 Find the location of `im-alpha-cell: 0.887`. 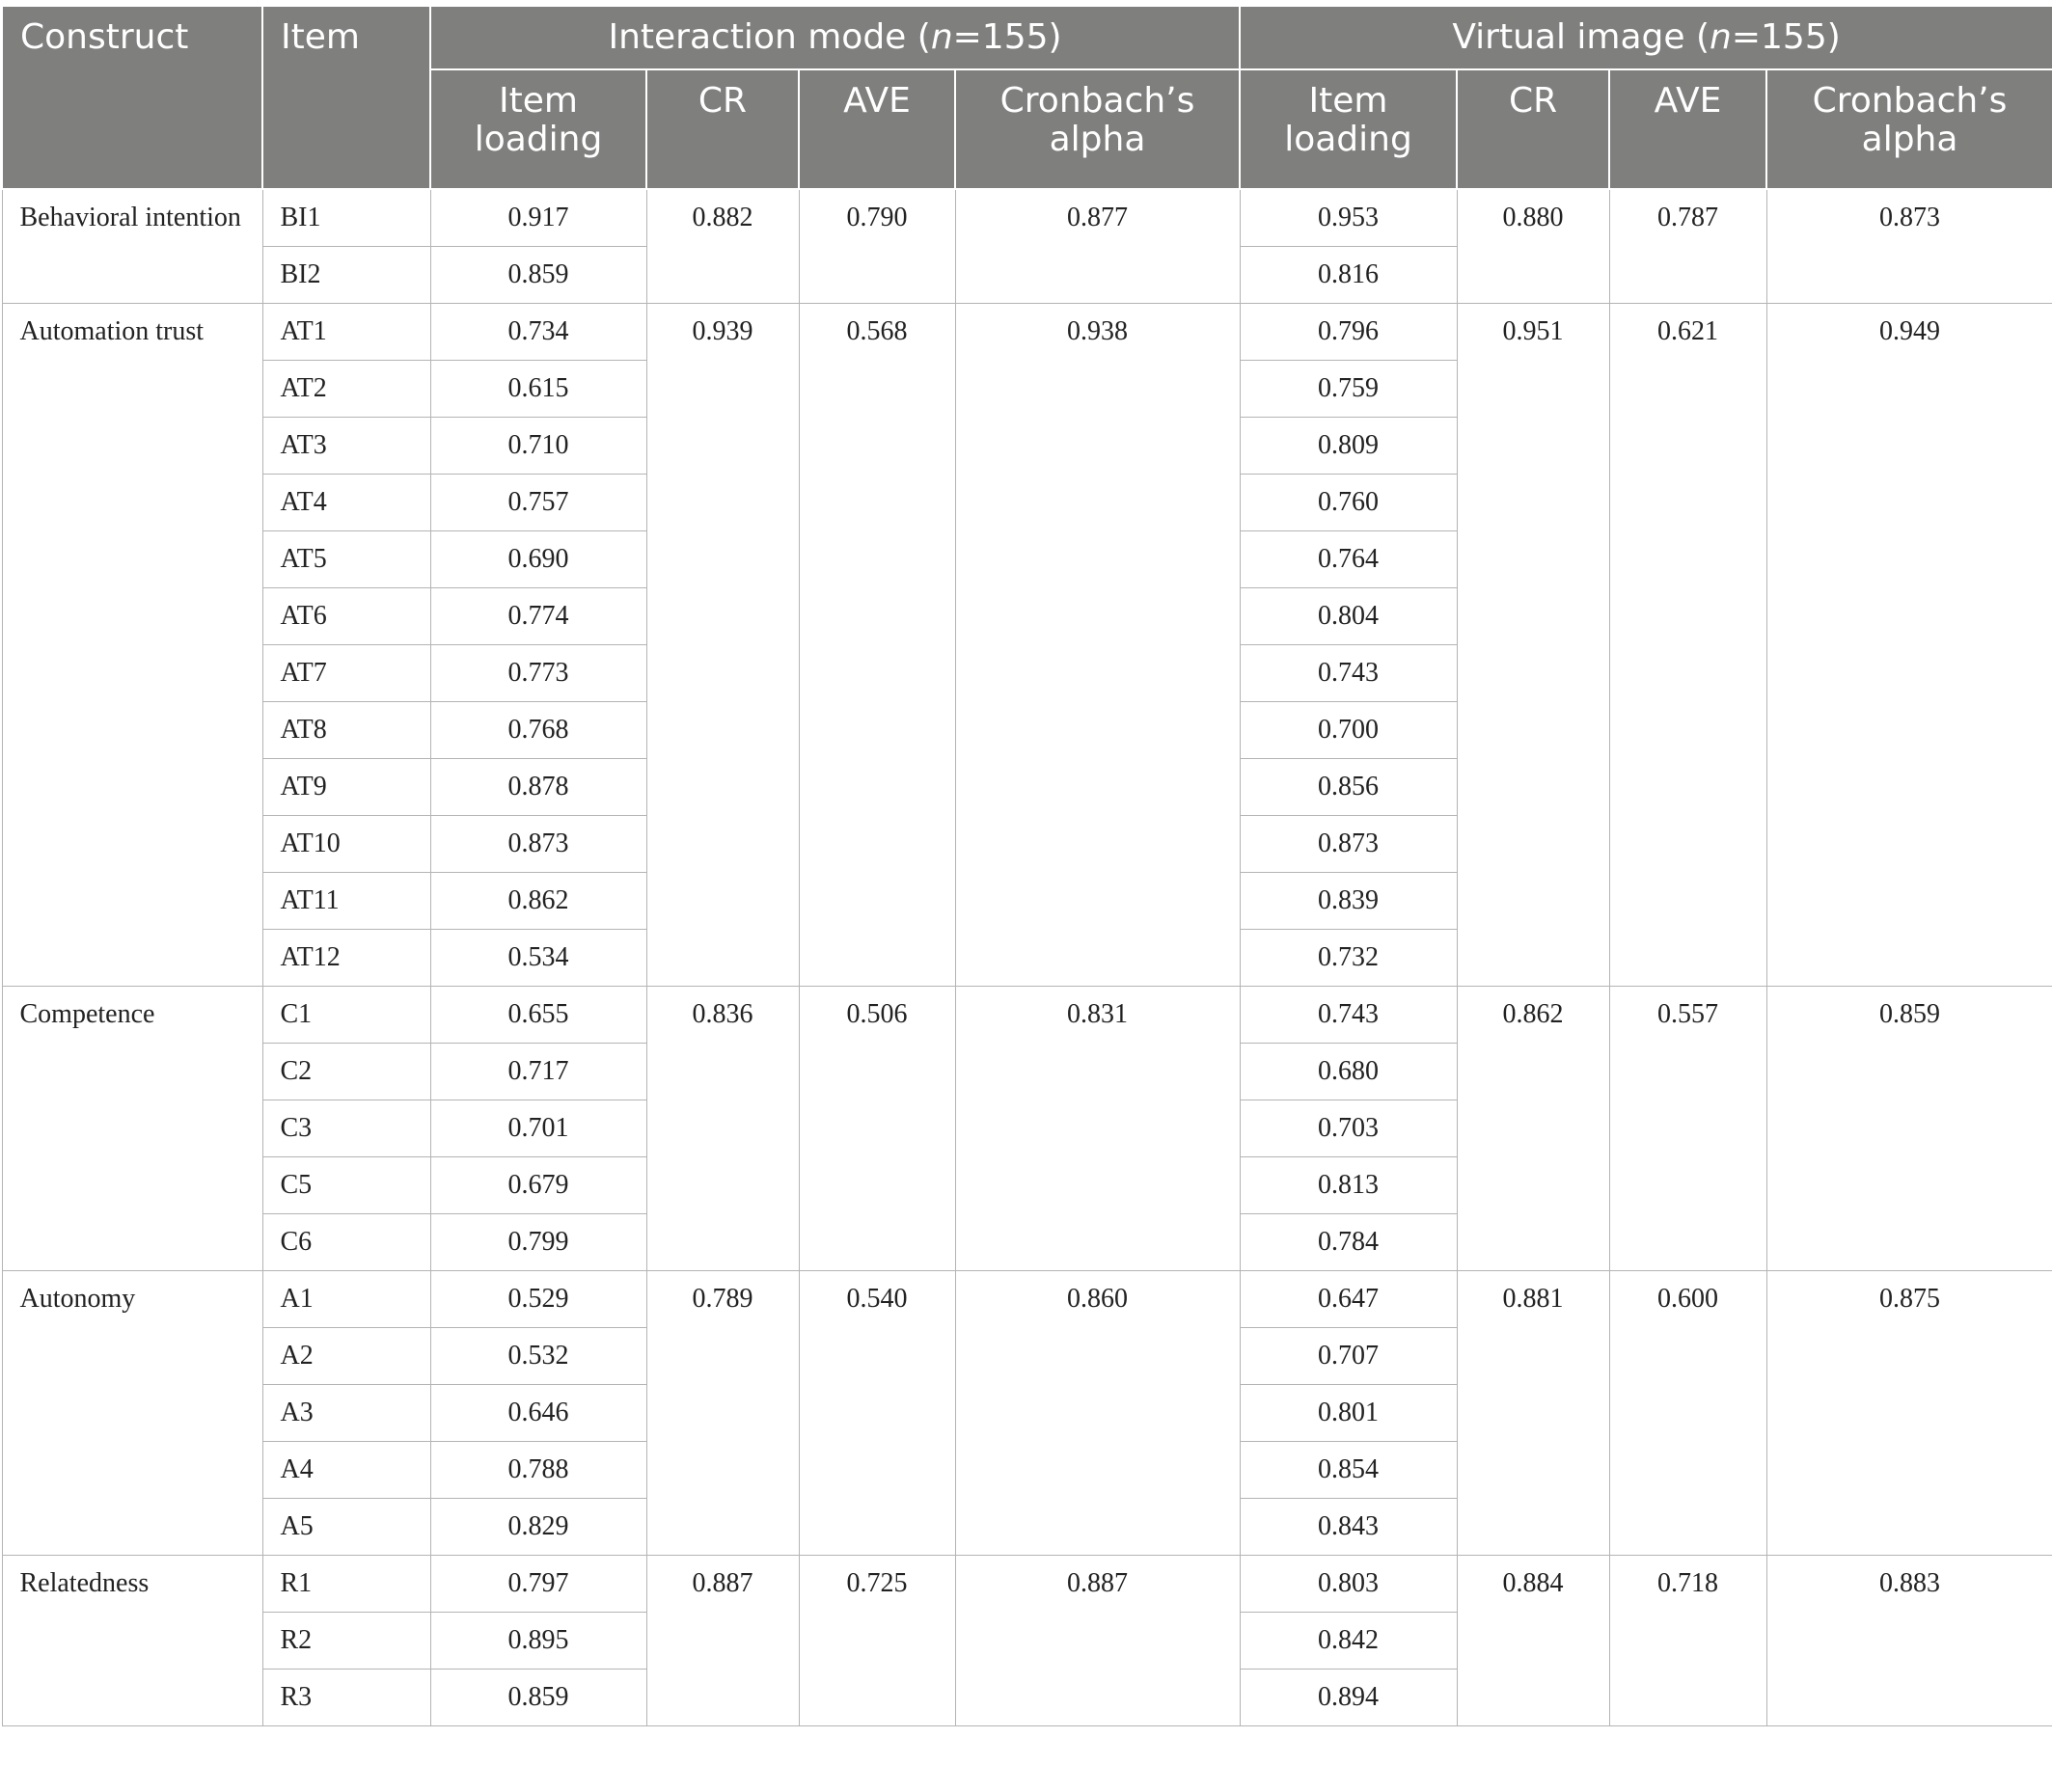

im-alpha-cell: 0.887 is located at coordinates (1097, 1641).